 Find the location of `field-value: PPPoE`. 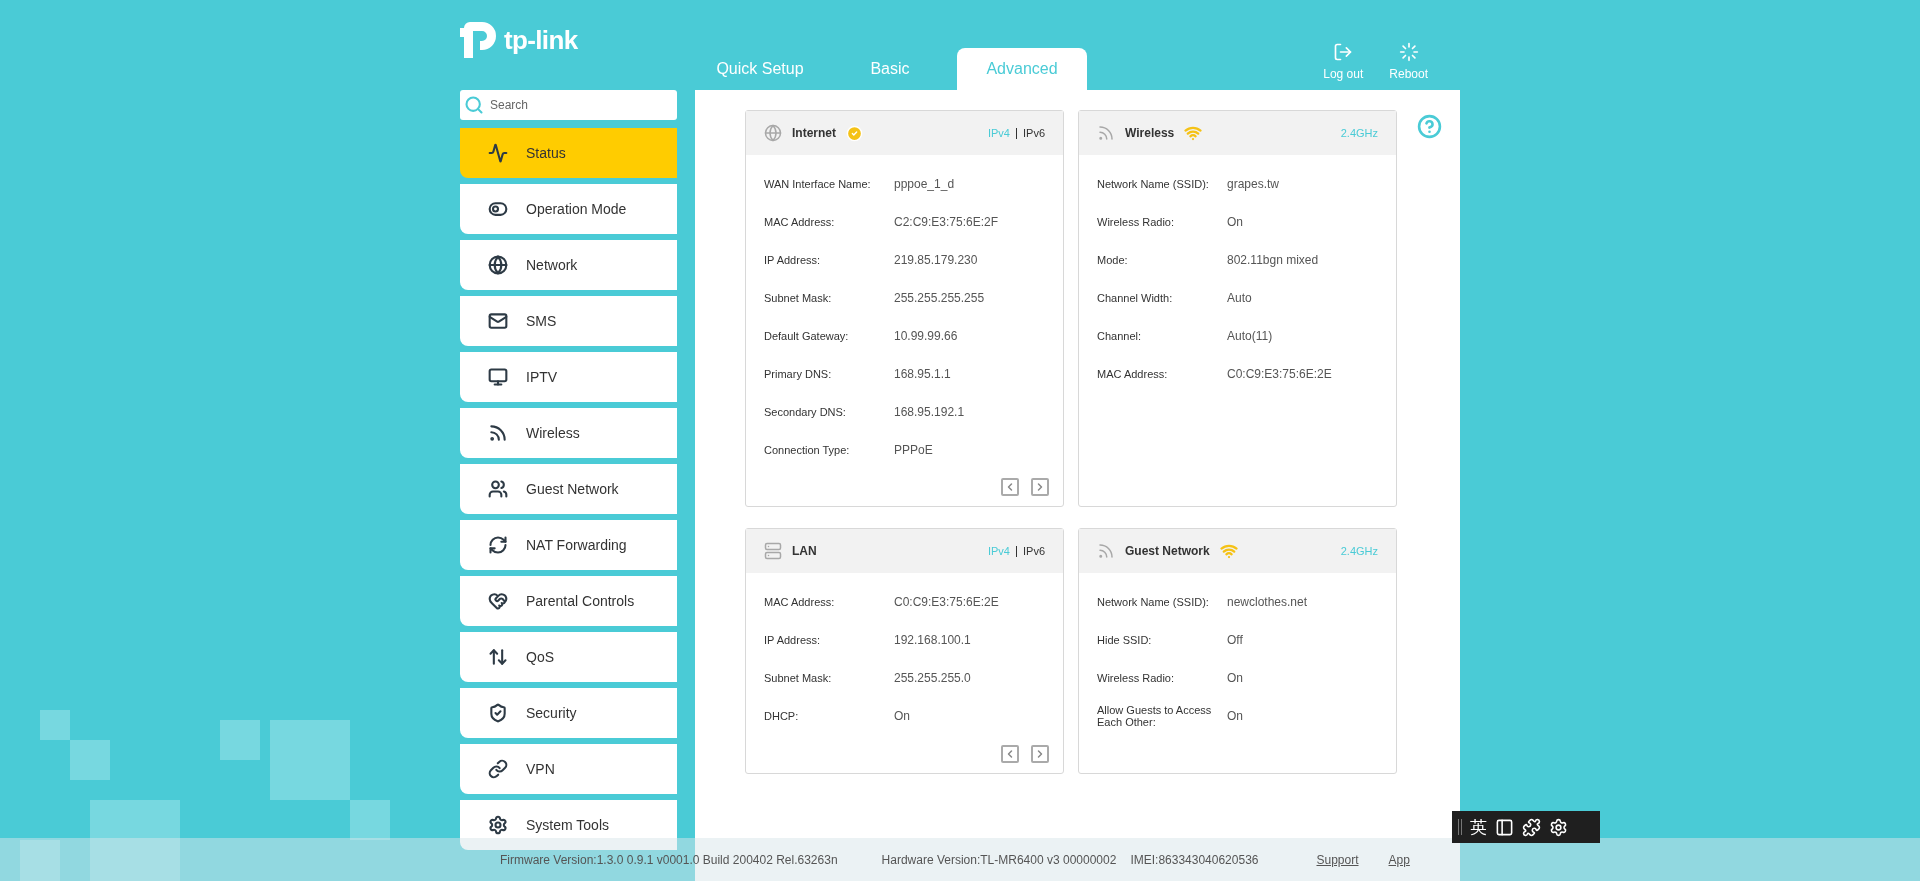

field-value: PPPoE is located at coordinates (913, 450).